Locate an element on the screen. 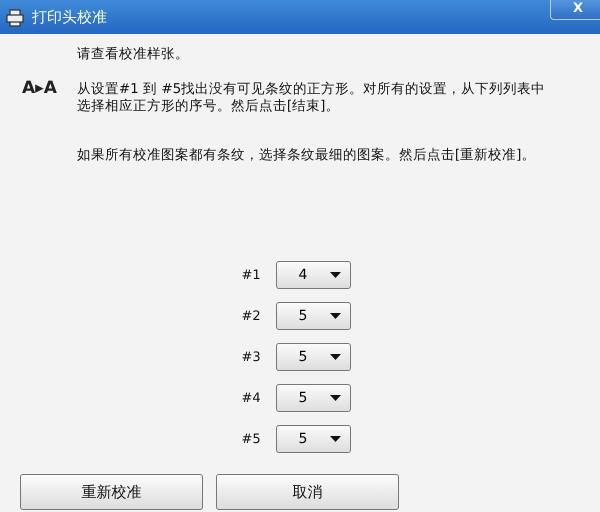 This screenshot has height=512, width=600. setting-label: #3 is located at coordinates (252, 357).